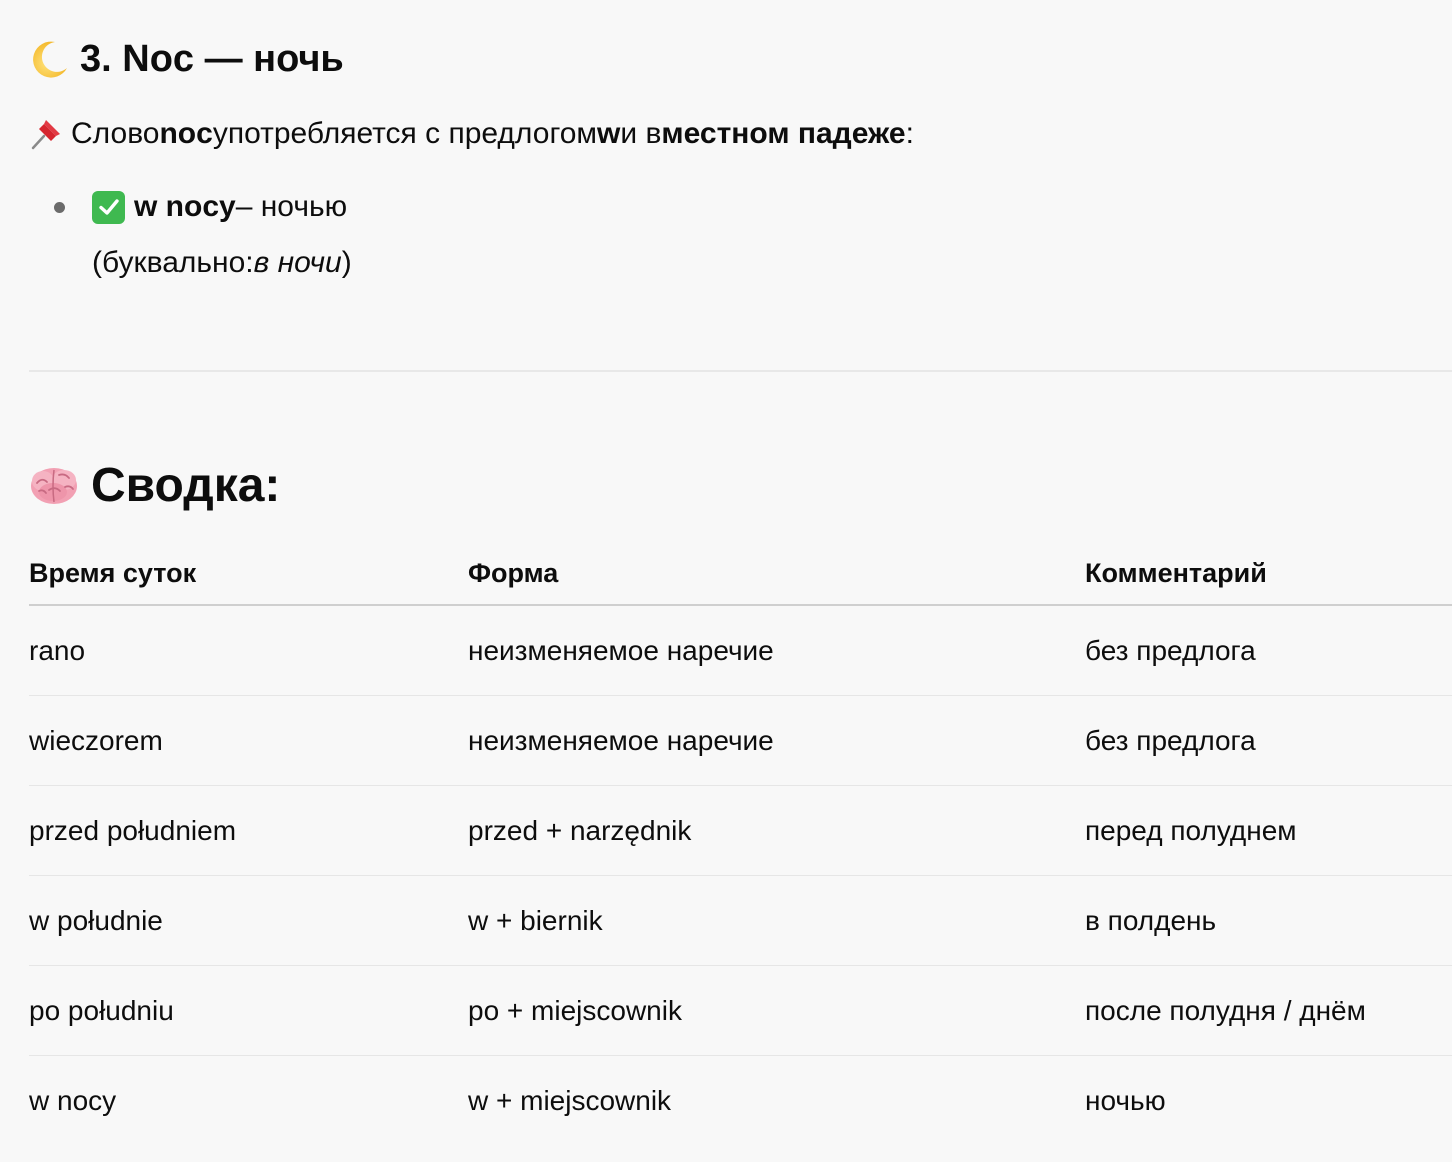 The image size is (1452, 1162). I want to click on bullet-marker, so click(59, 207).